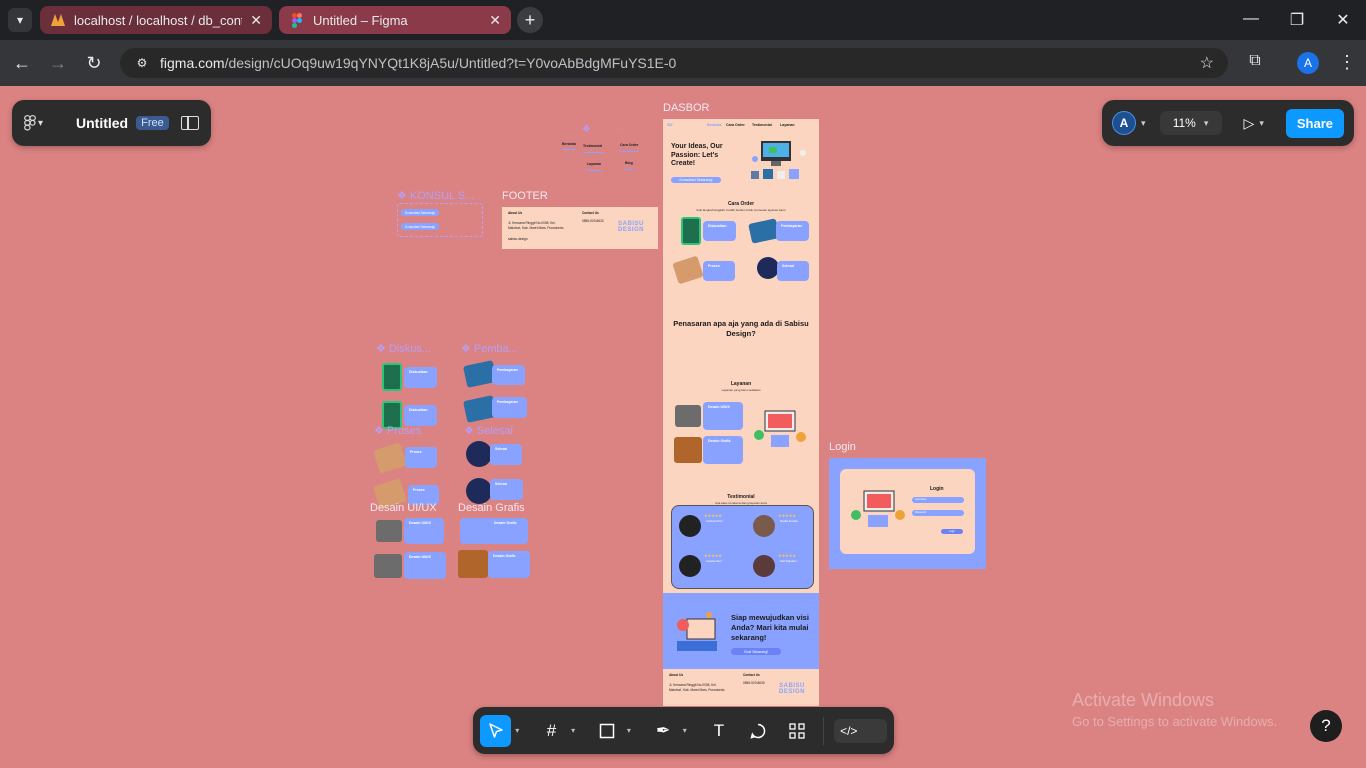  Describe the element at coordinates (389, 531) in the screenshot. I see `uiux-photo` at that location.